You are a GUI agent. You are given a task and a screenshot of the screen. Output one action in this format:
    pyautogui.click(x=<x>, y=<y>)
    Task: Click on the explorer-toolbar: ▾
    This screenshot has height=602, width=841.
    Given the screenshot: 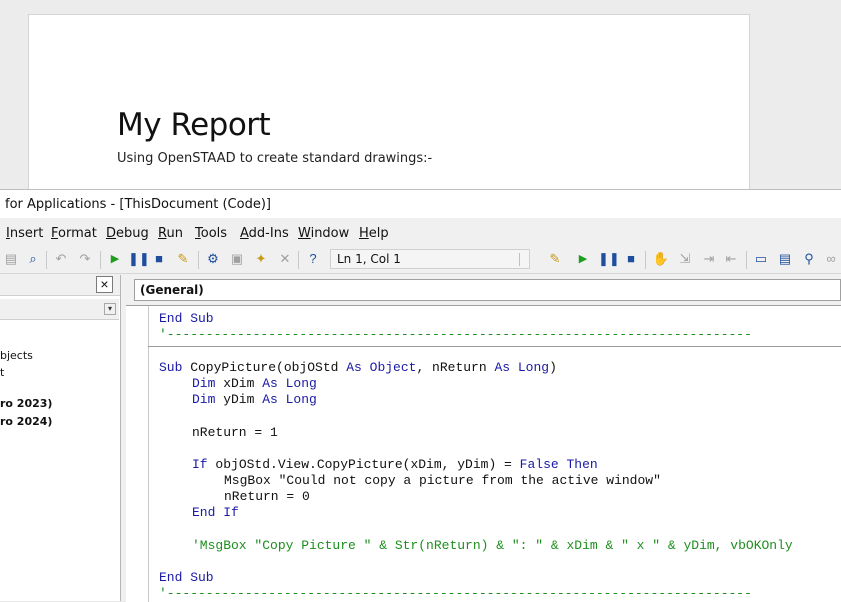 What is the action you would take?
    pyautogui.click(x=59, y=309)
    